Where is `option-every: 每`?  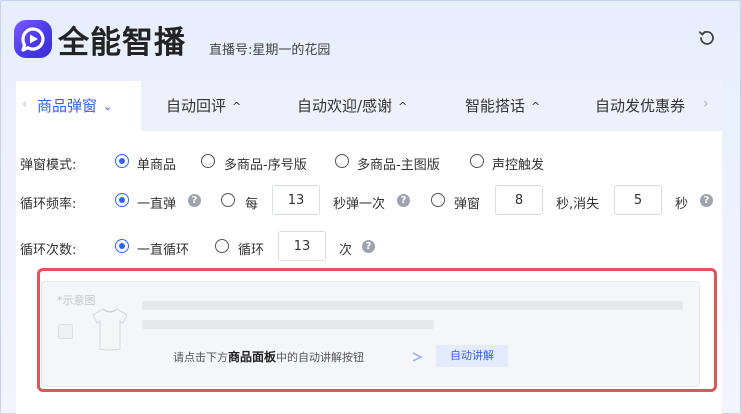 option-every: 每 is located at coordinates (251, 202).